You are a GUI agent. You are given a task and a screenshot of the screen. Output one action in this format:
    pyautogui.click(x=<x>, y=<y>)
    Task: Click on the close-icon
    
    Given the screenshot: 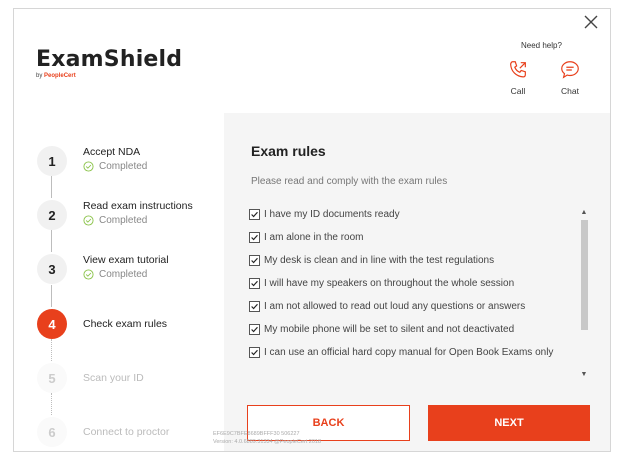 What is the action you would take?
    pyautogui.click(x=591, y=22)
    